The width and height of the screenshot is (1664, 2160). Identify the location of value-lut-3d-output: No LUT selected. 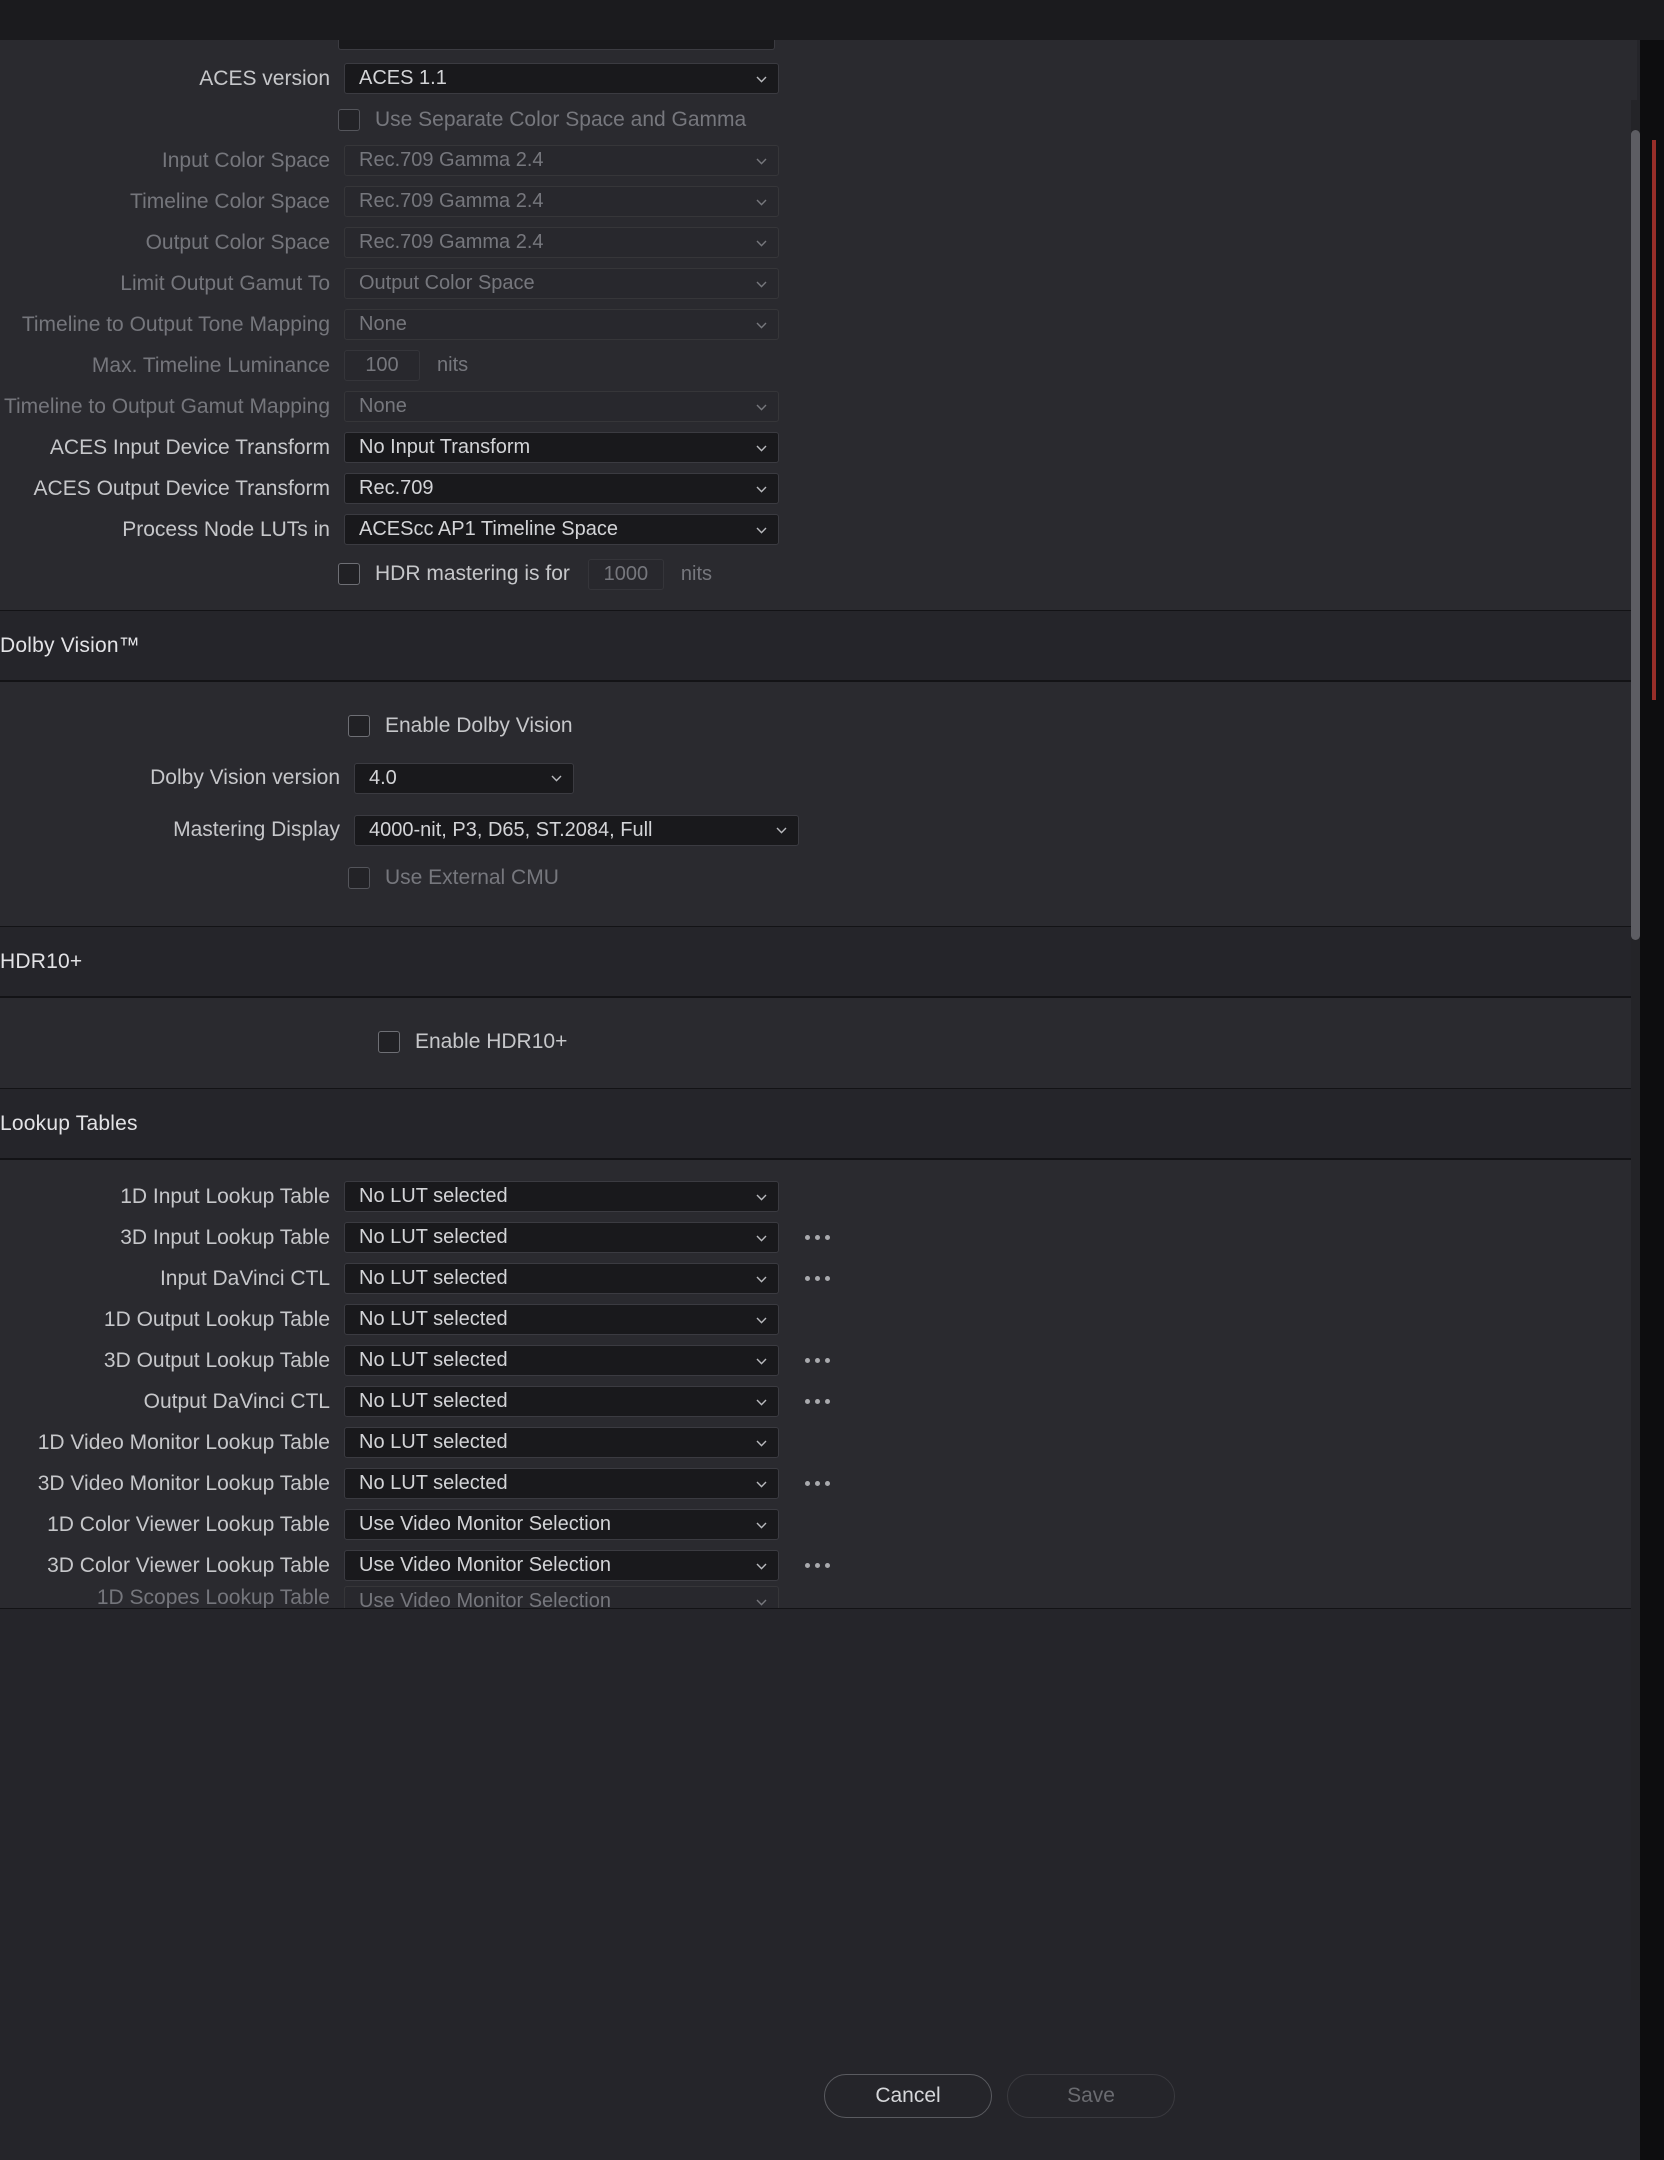
(433, 1360).